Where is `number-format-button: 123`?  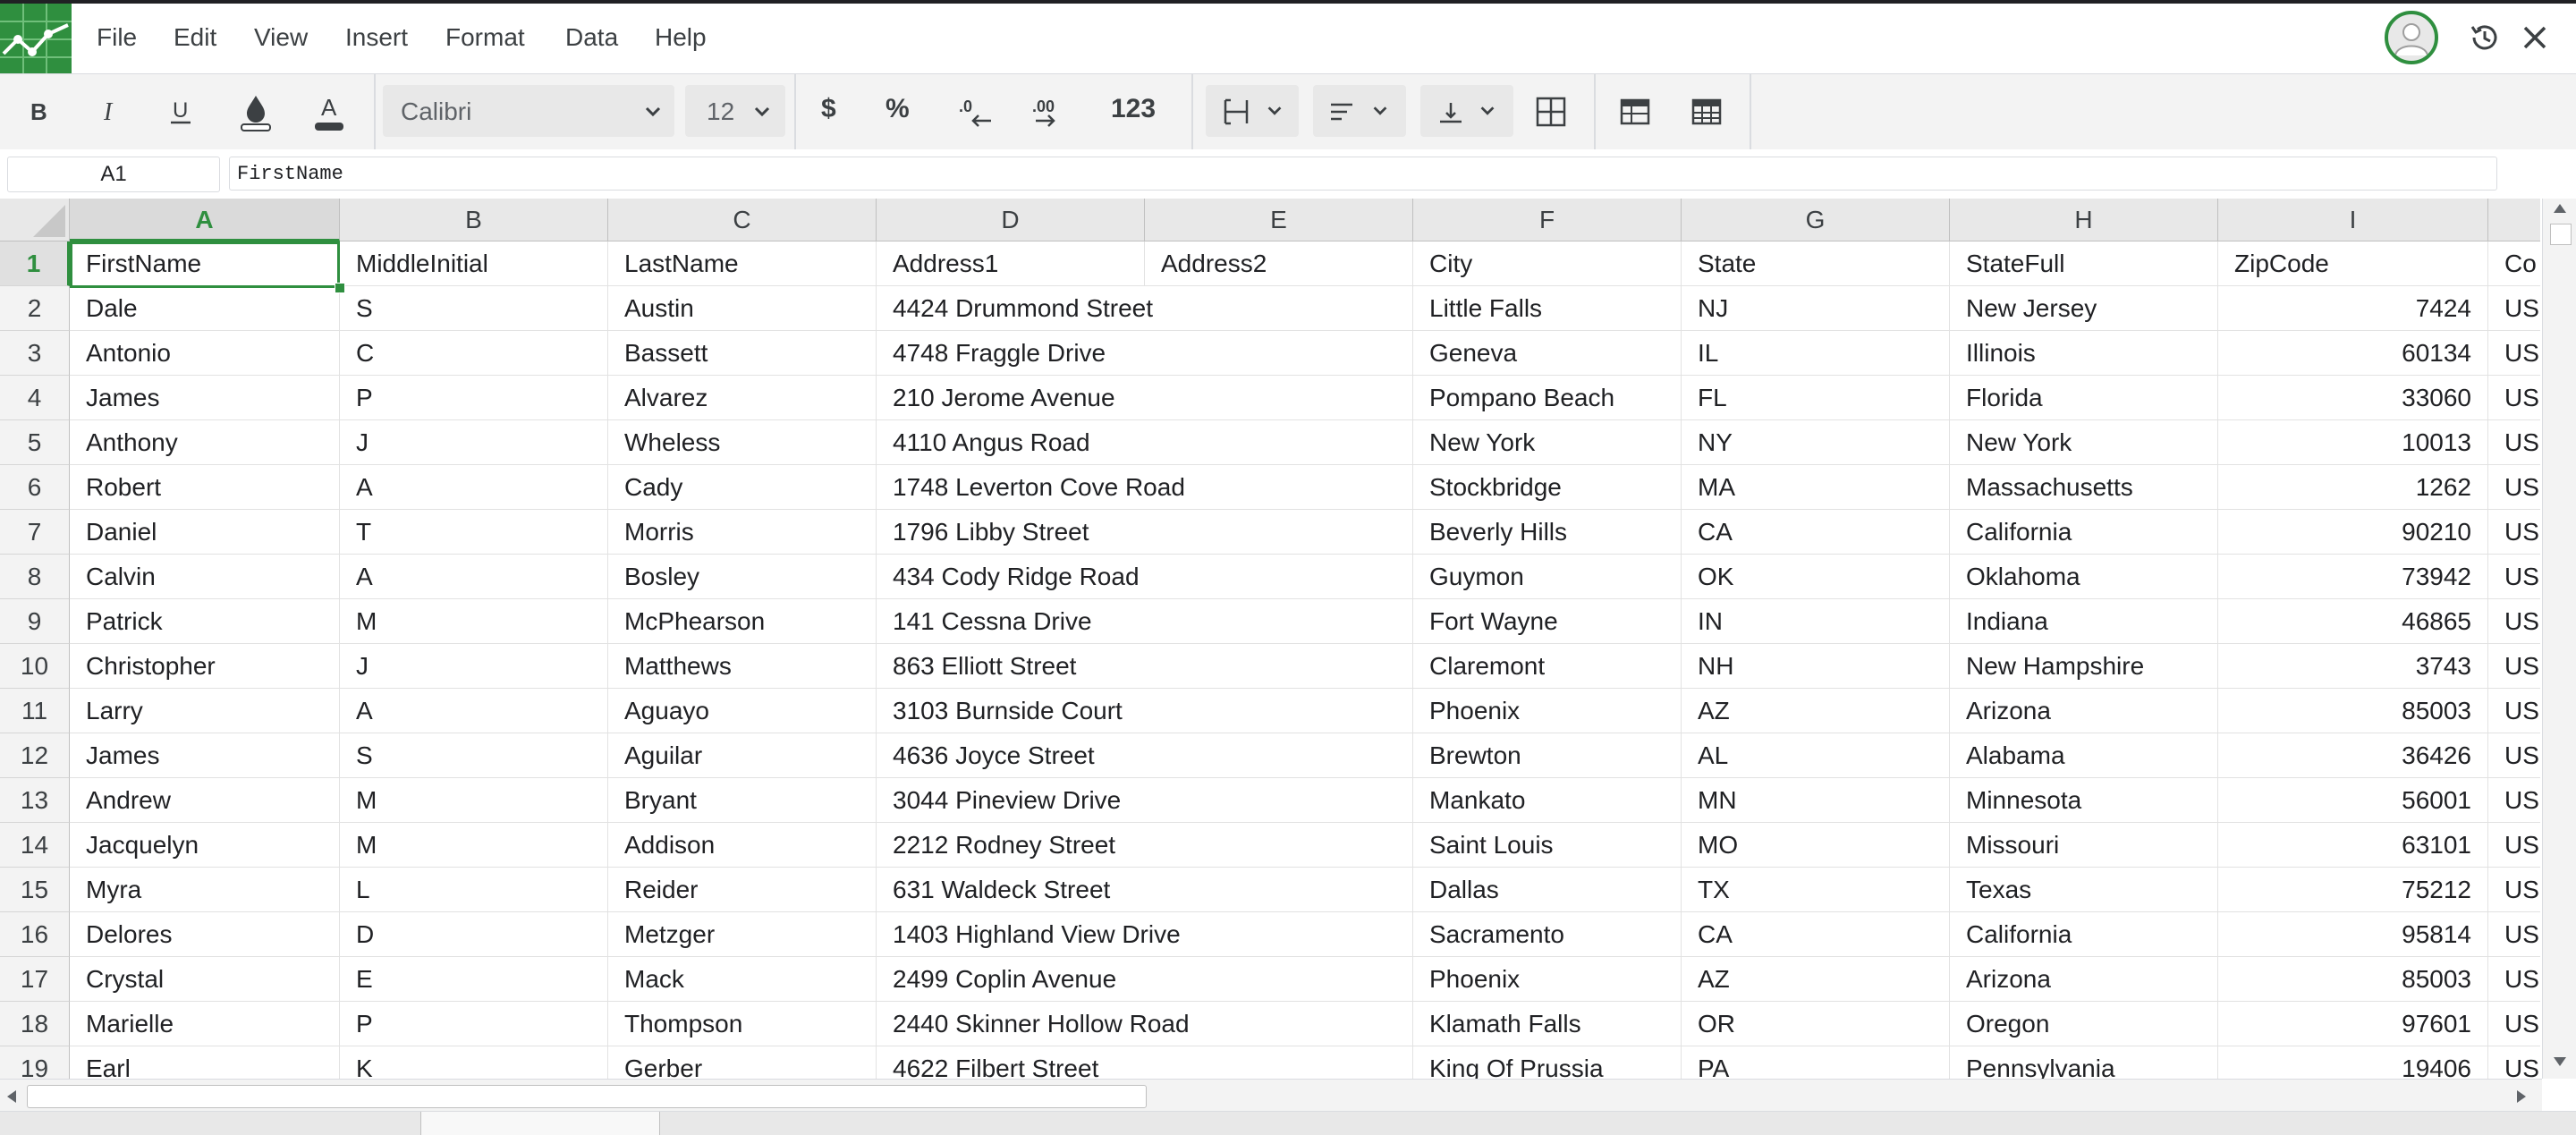 number-format-button: 123 is located at coordinates (1133, 109).